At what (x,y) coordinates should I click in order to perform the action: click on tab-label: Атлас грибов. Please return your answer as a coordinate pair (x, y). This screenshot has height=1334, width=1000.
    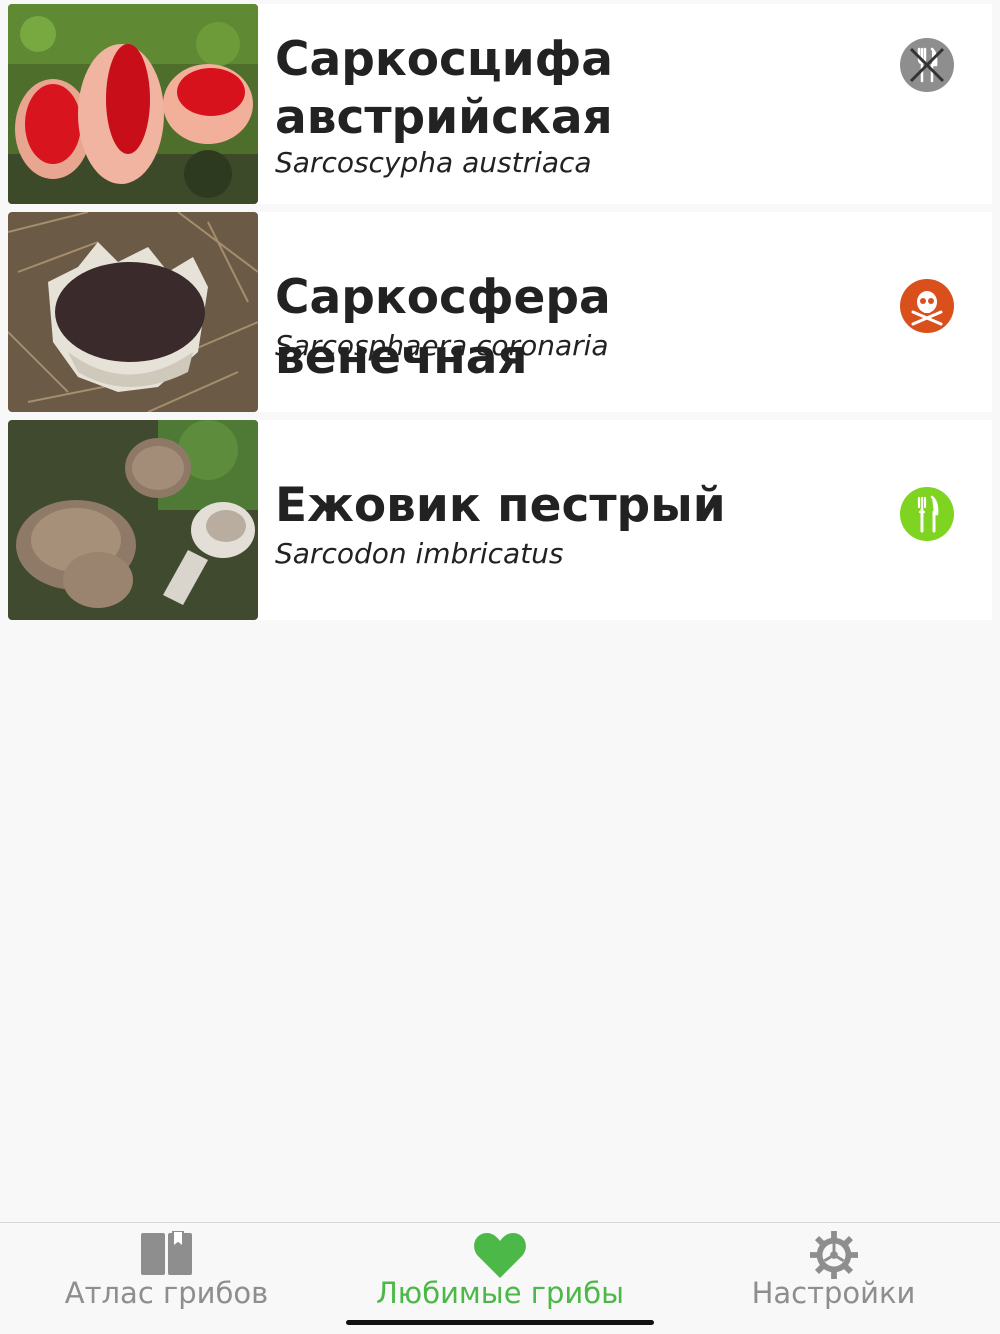
    Looking at the image, I should click on (166, 1293).